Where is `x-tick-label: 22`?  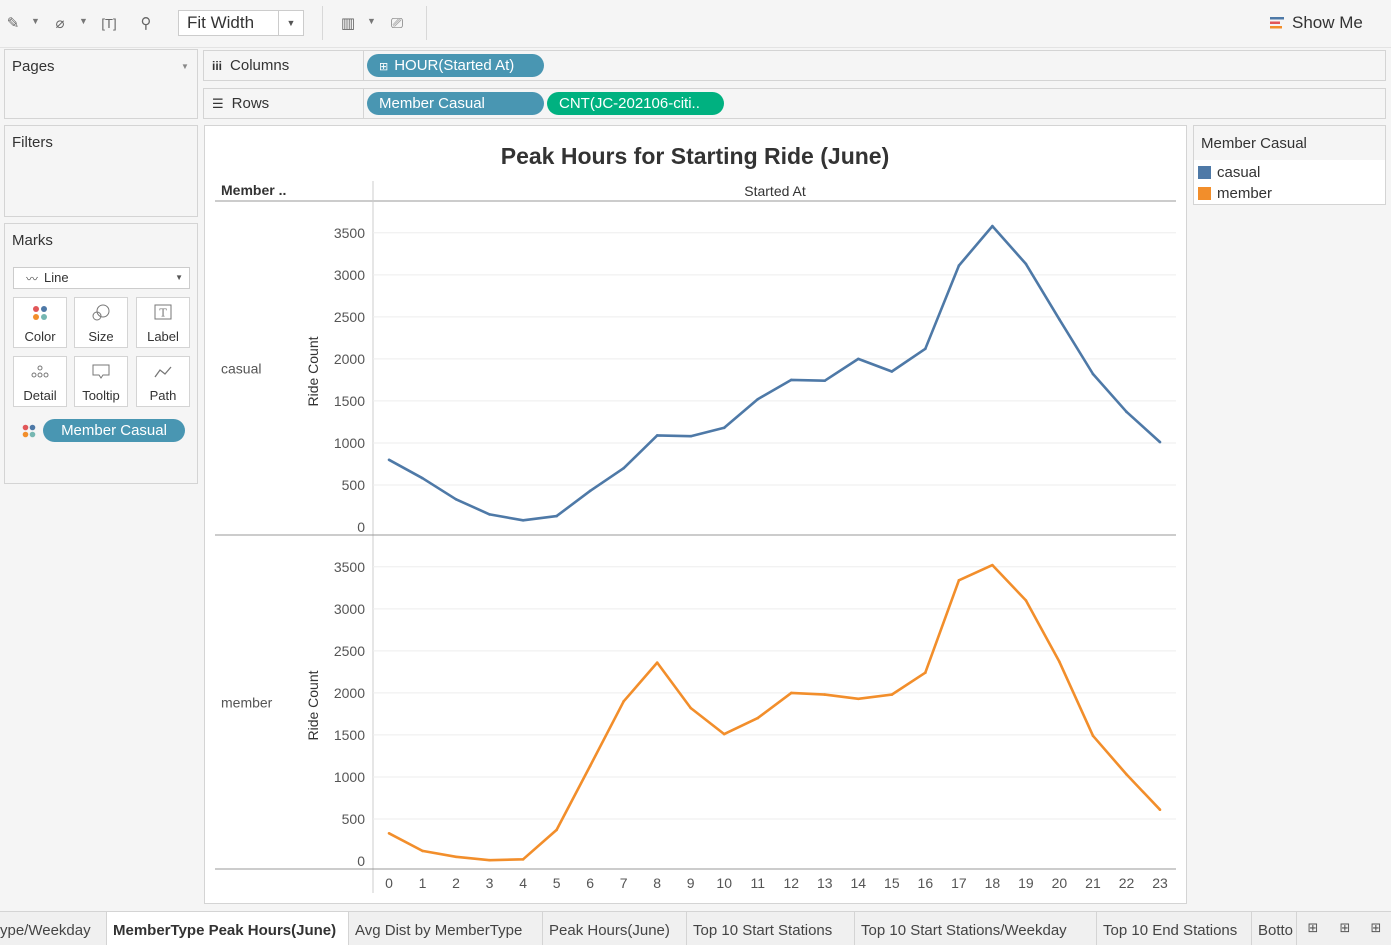
x-tick-label: 22 is located at coordinates (1127, 883).